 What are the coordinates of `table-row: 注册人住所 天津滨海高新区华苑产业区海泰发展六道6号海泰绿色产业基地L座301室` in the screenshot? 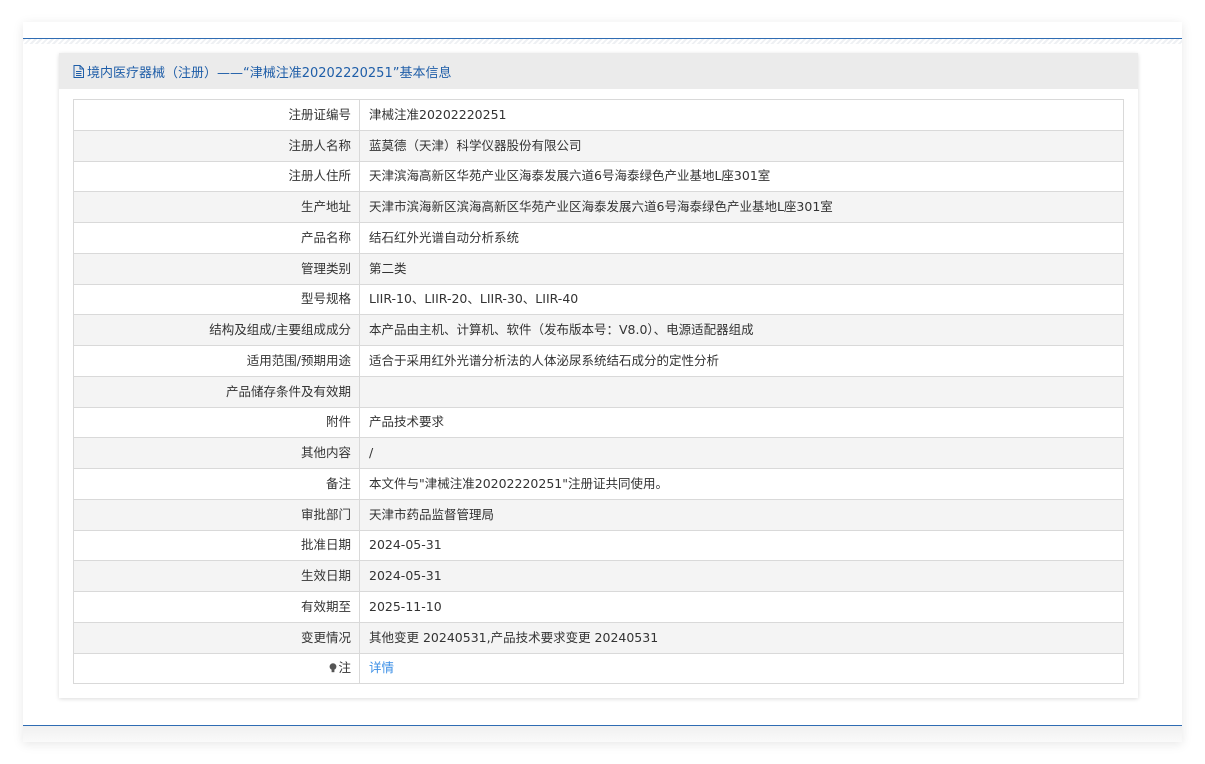 It's located at (598, 176).